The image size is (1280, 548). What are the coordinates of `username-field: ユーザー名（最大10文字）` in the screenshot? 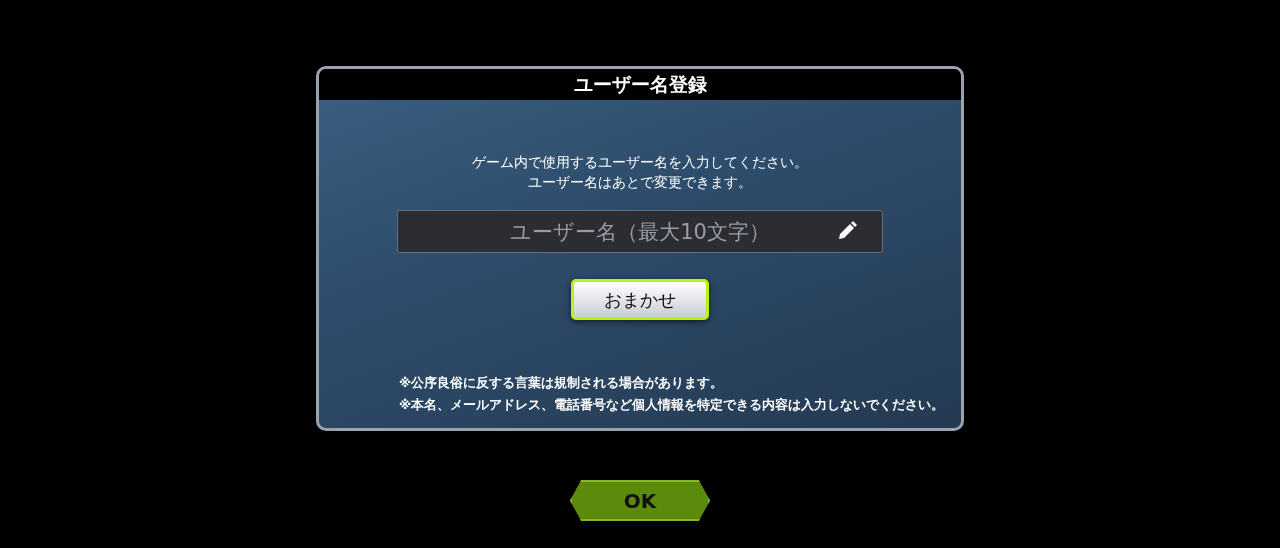 It's located at (640, 231).